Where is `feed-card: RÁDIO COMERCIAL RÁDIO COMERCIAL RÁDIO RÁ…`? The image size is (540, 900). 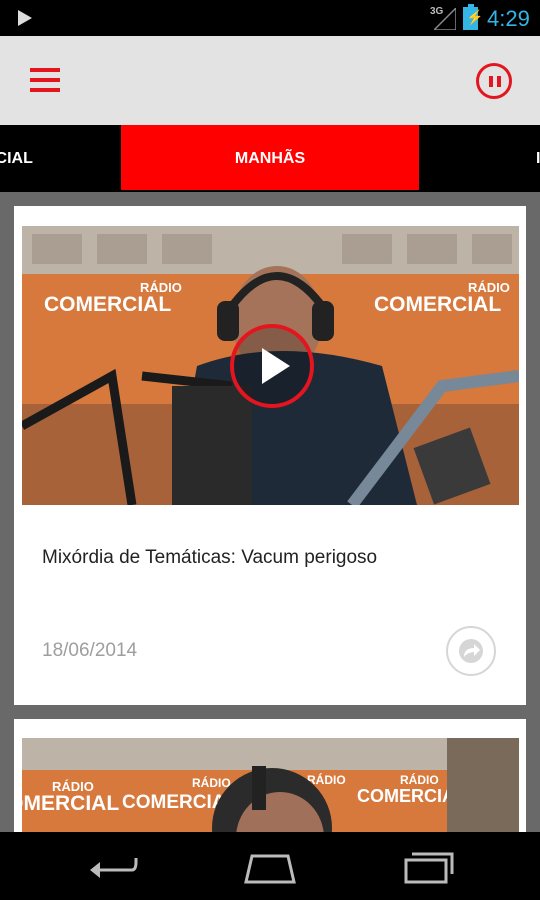
feed-card: RÁDIO COMERCIAL RÁDIO COMERCIAL RÁDIO RÁ… is located at coordinates (270, 775).